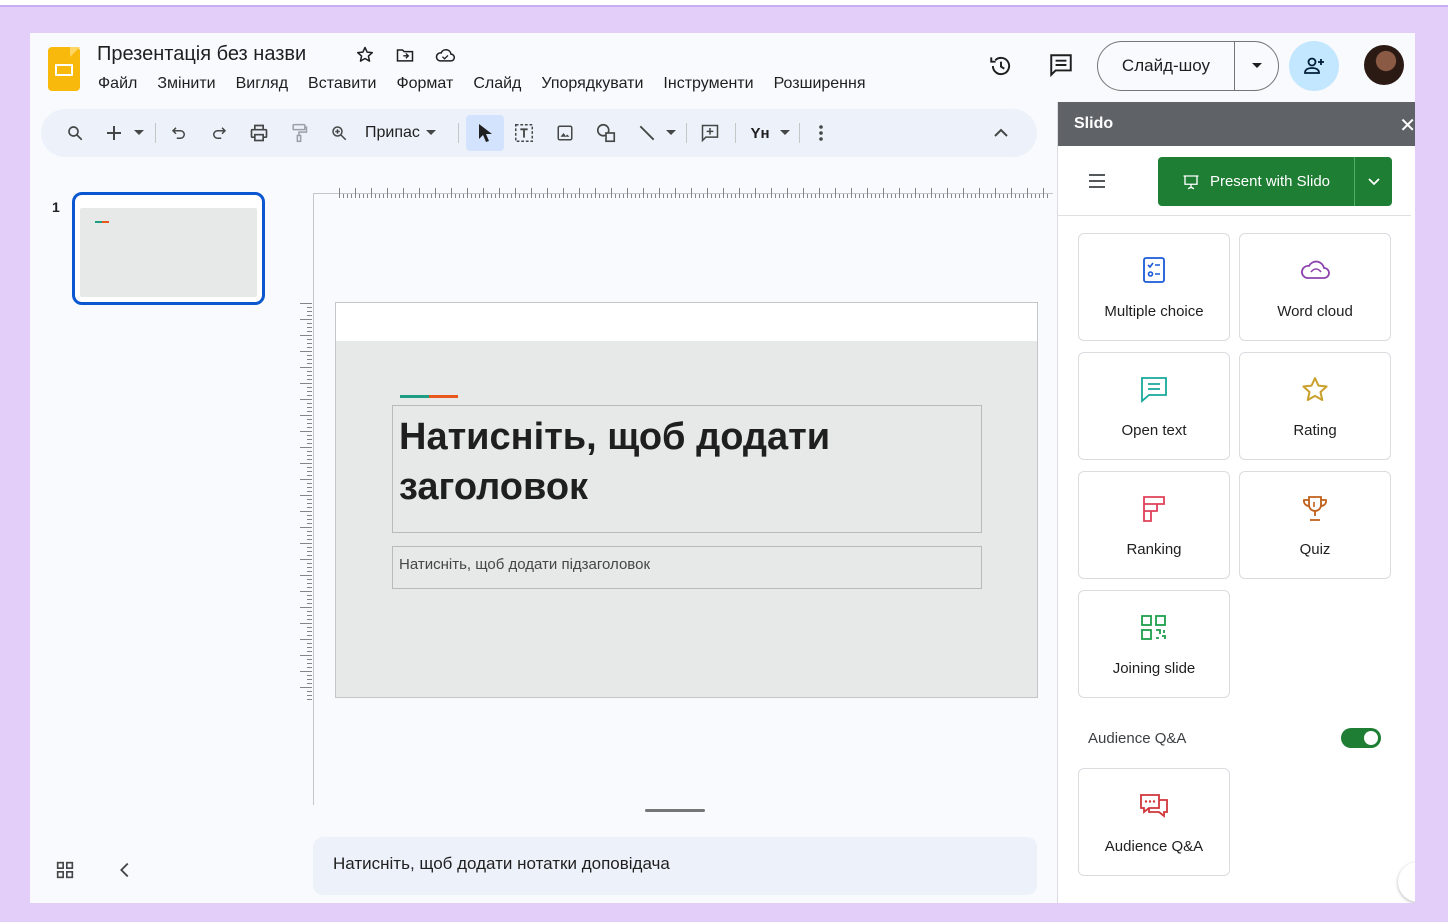  Describe the element at coordinates (675, 866) in the screenshot. I see `speaker-notes: Натисніть, щоб додати нотатки доповідача` at that location.